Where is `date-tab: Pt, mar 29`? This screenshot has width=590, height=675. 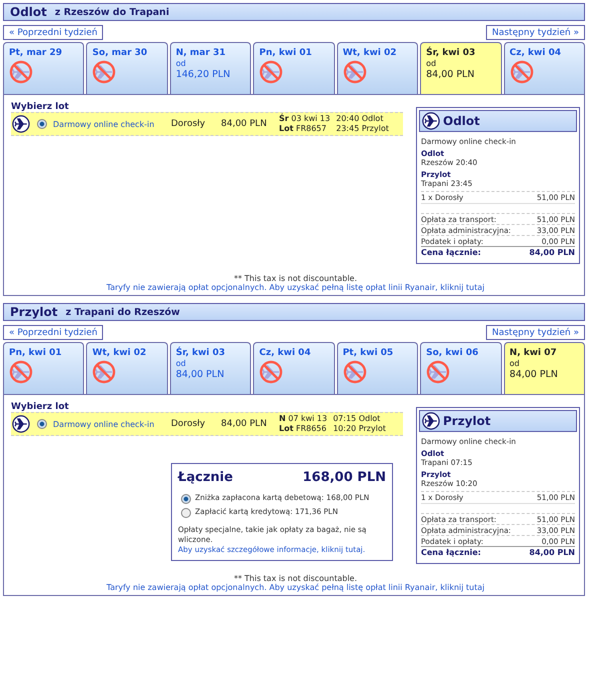 date-tab: Pt, mar 29 is located at coordinates (43, 68).